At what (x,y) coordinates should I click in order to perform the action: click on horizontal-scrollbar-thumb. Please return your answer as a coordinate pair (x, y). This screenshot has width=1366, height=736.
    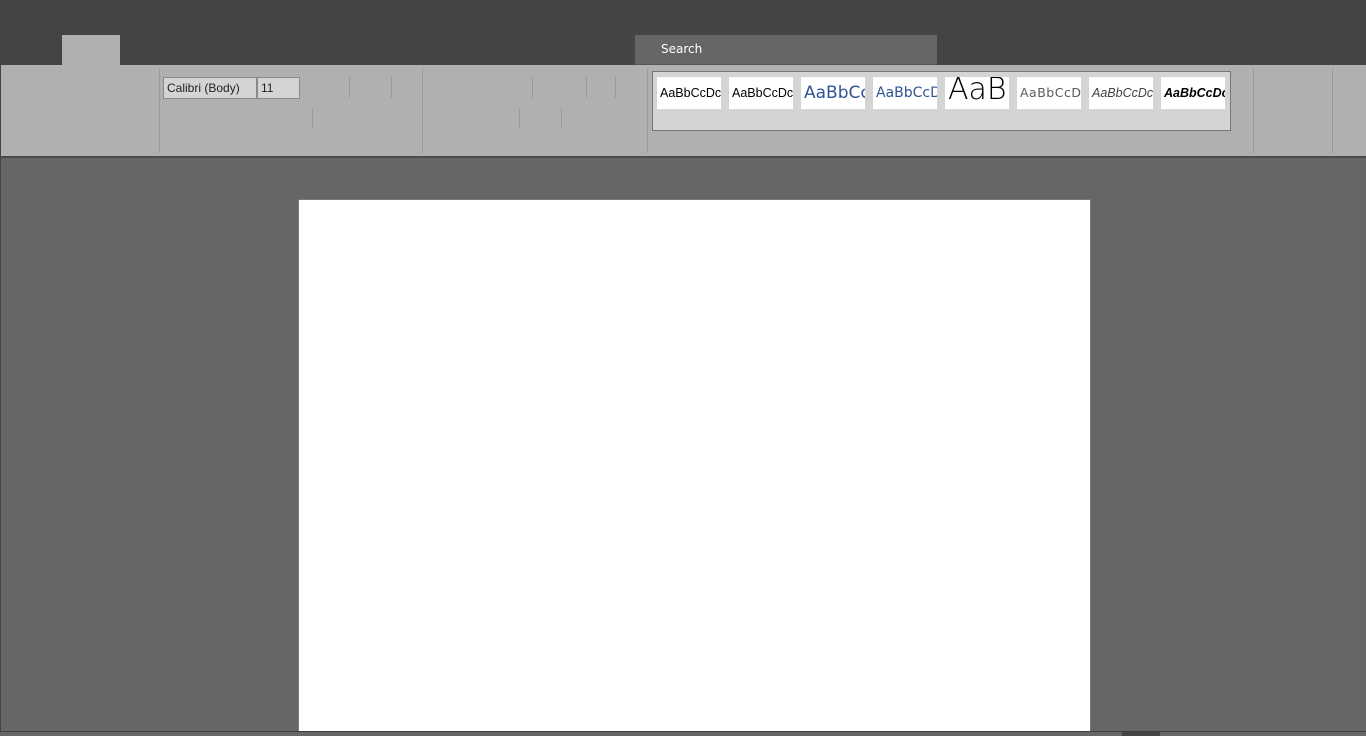
    Looking at the image, I should click on (1141, 734).